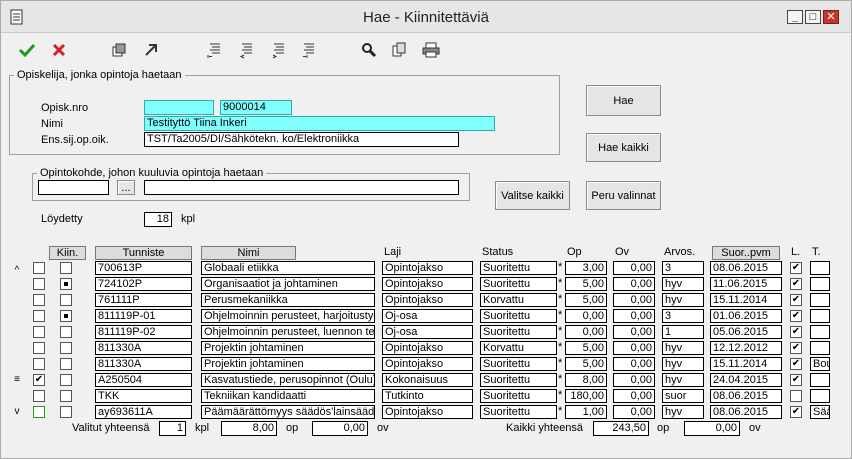 The width and height of the screenshot is (852, 459). I want to click on cell-op: 3,00, so click(586, 268).